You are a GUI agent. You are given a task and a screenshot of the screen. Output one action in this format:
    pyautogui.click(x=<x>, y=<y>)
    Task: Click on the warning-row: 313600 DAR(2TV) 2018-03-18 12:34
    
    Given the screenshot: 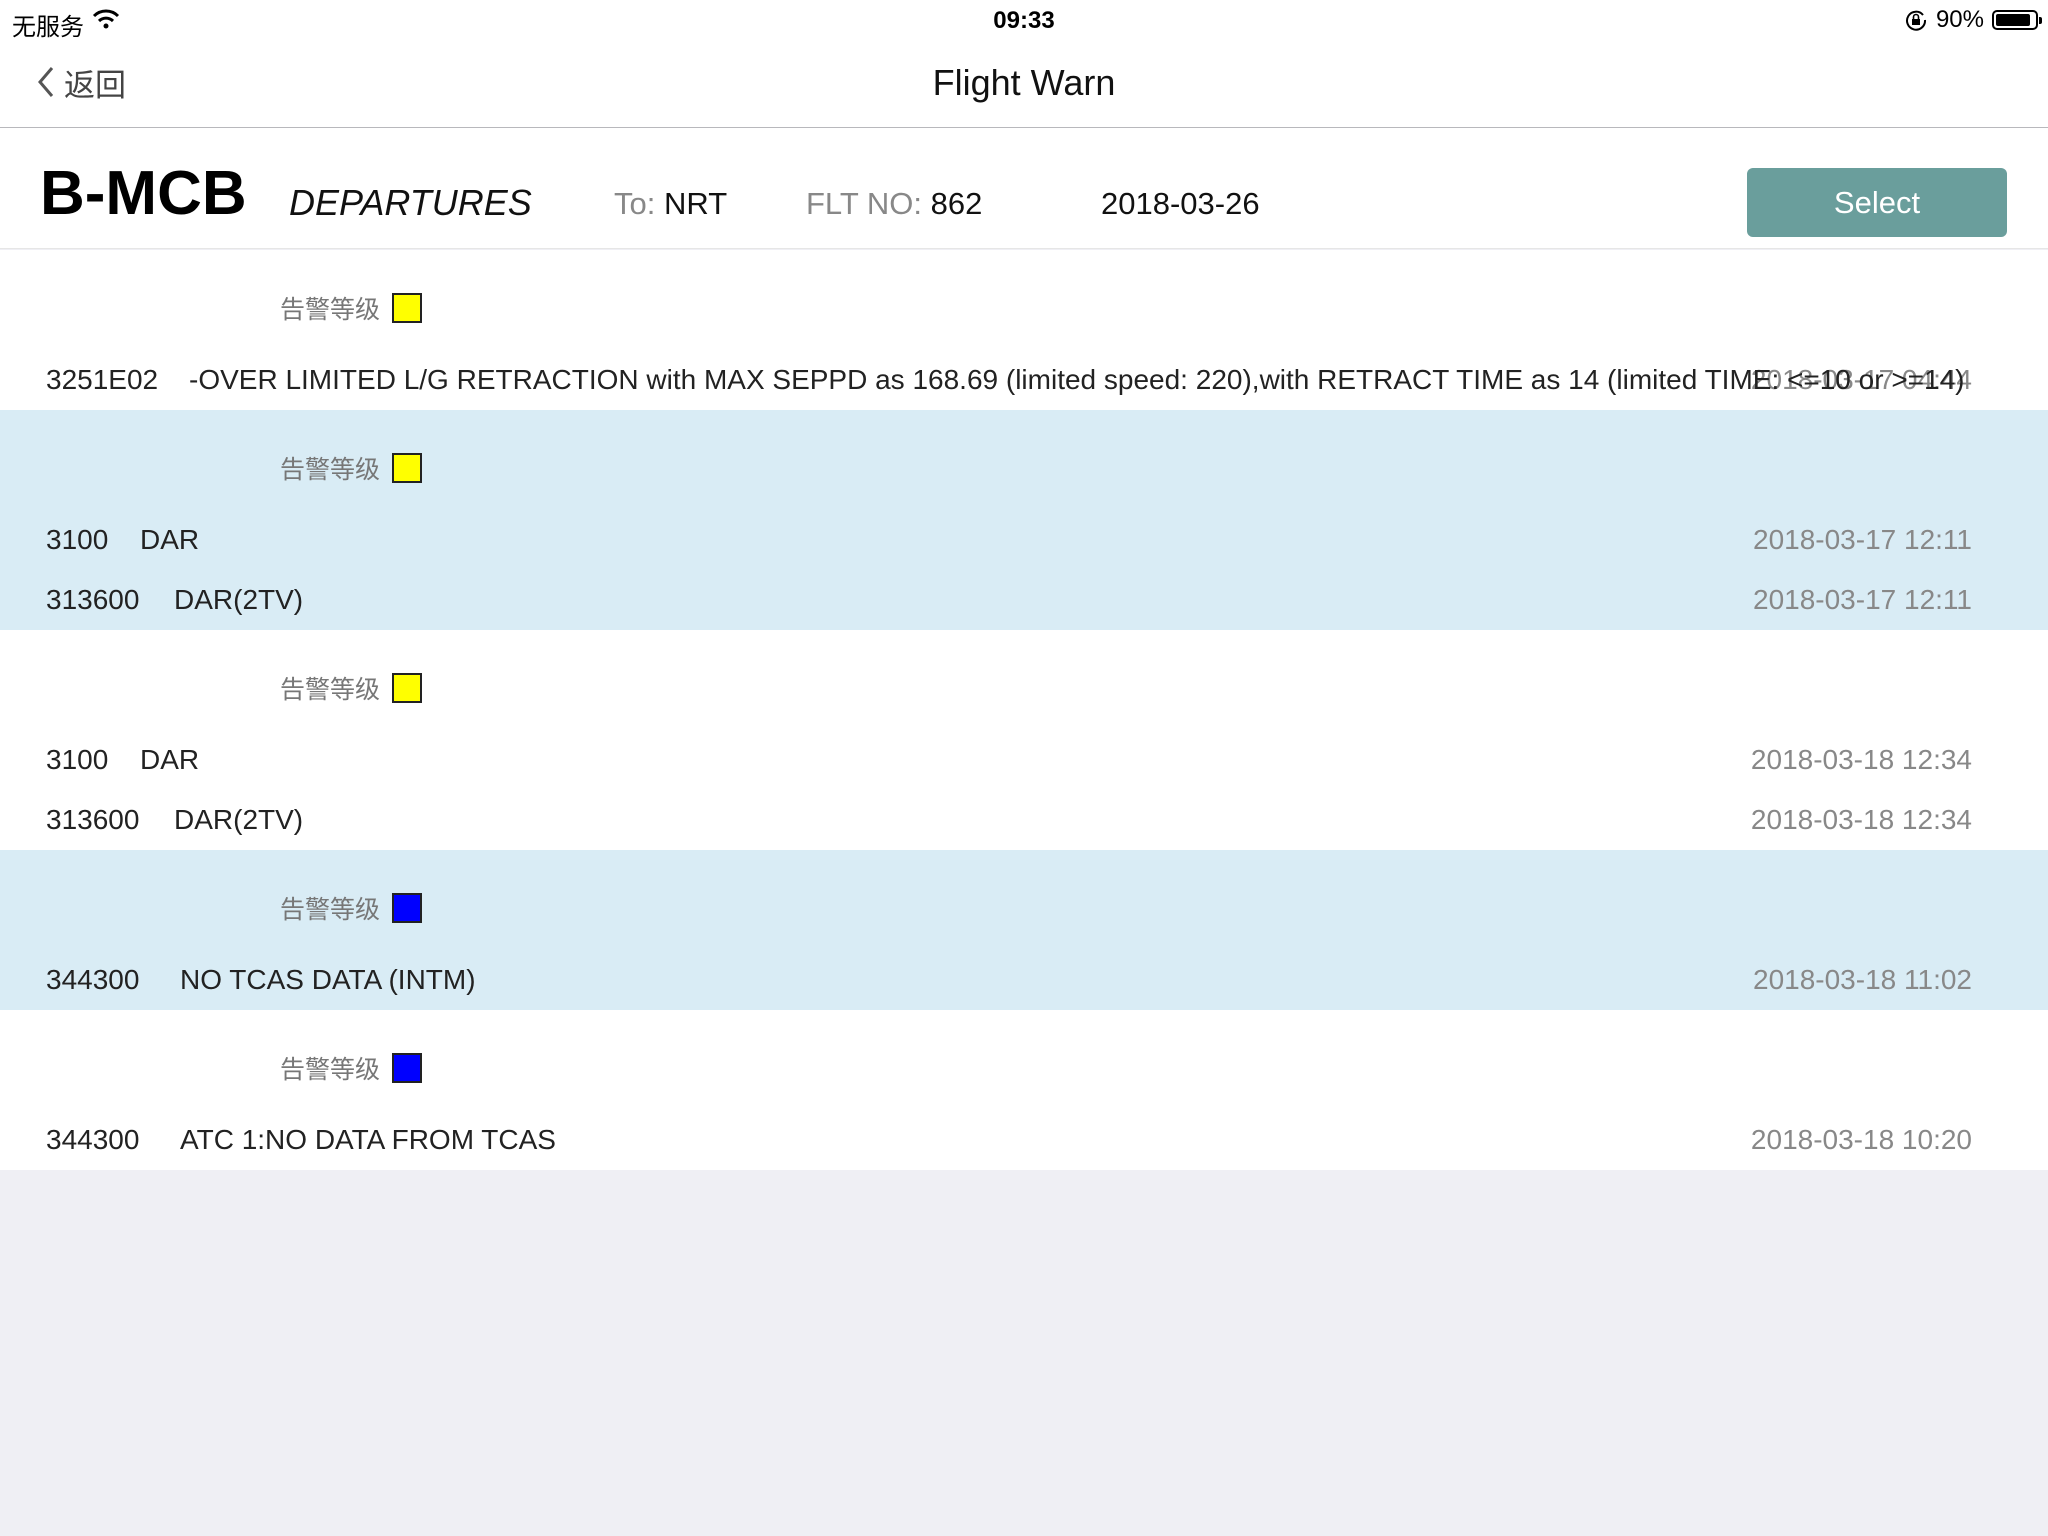 What is the action you would take?
    pyautogui.click(x=1024, y=820)
    